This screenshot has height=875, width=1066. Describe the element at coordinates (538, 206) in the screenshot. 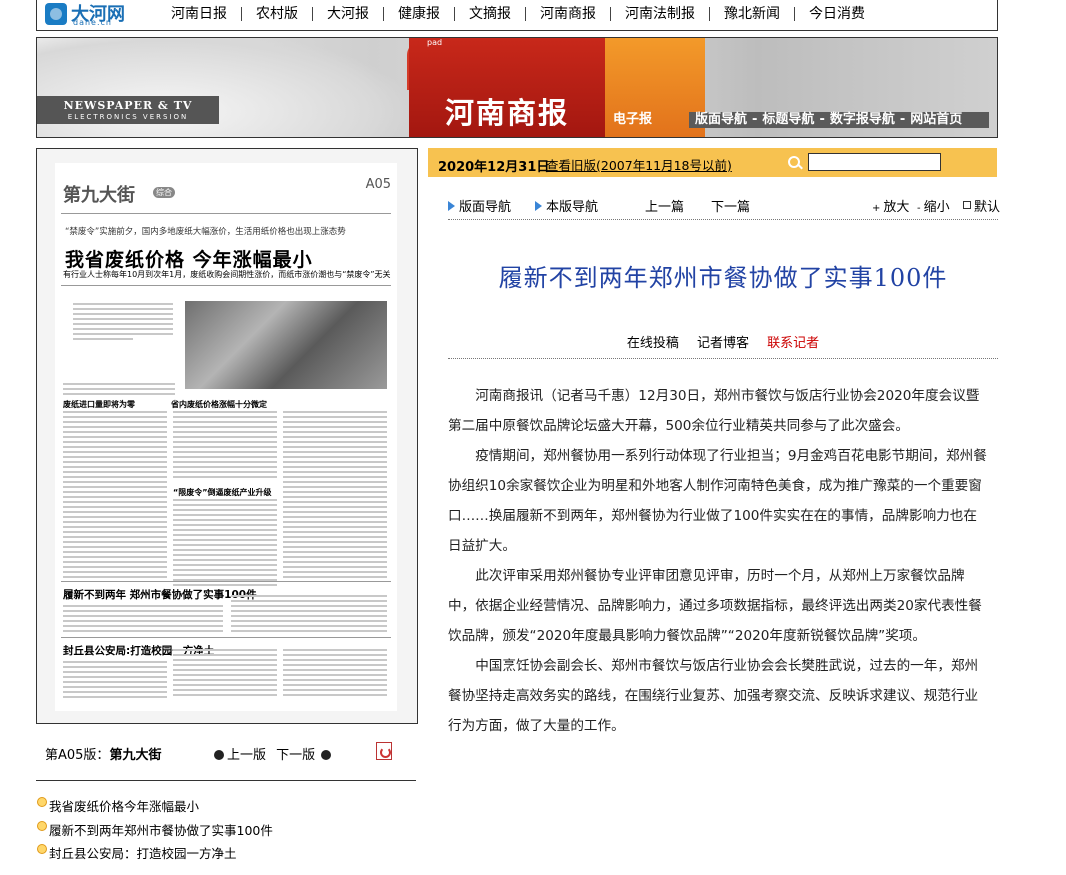

I see `arrow-right-icon` at that location.